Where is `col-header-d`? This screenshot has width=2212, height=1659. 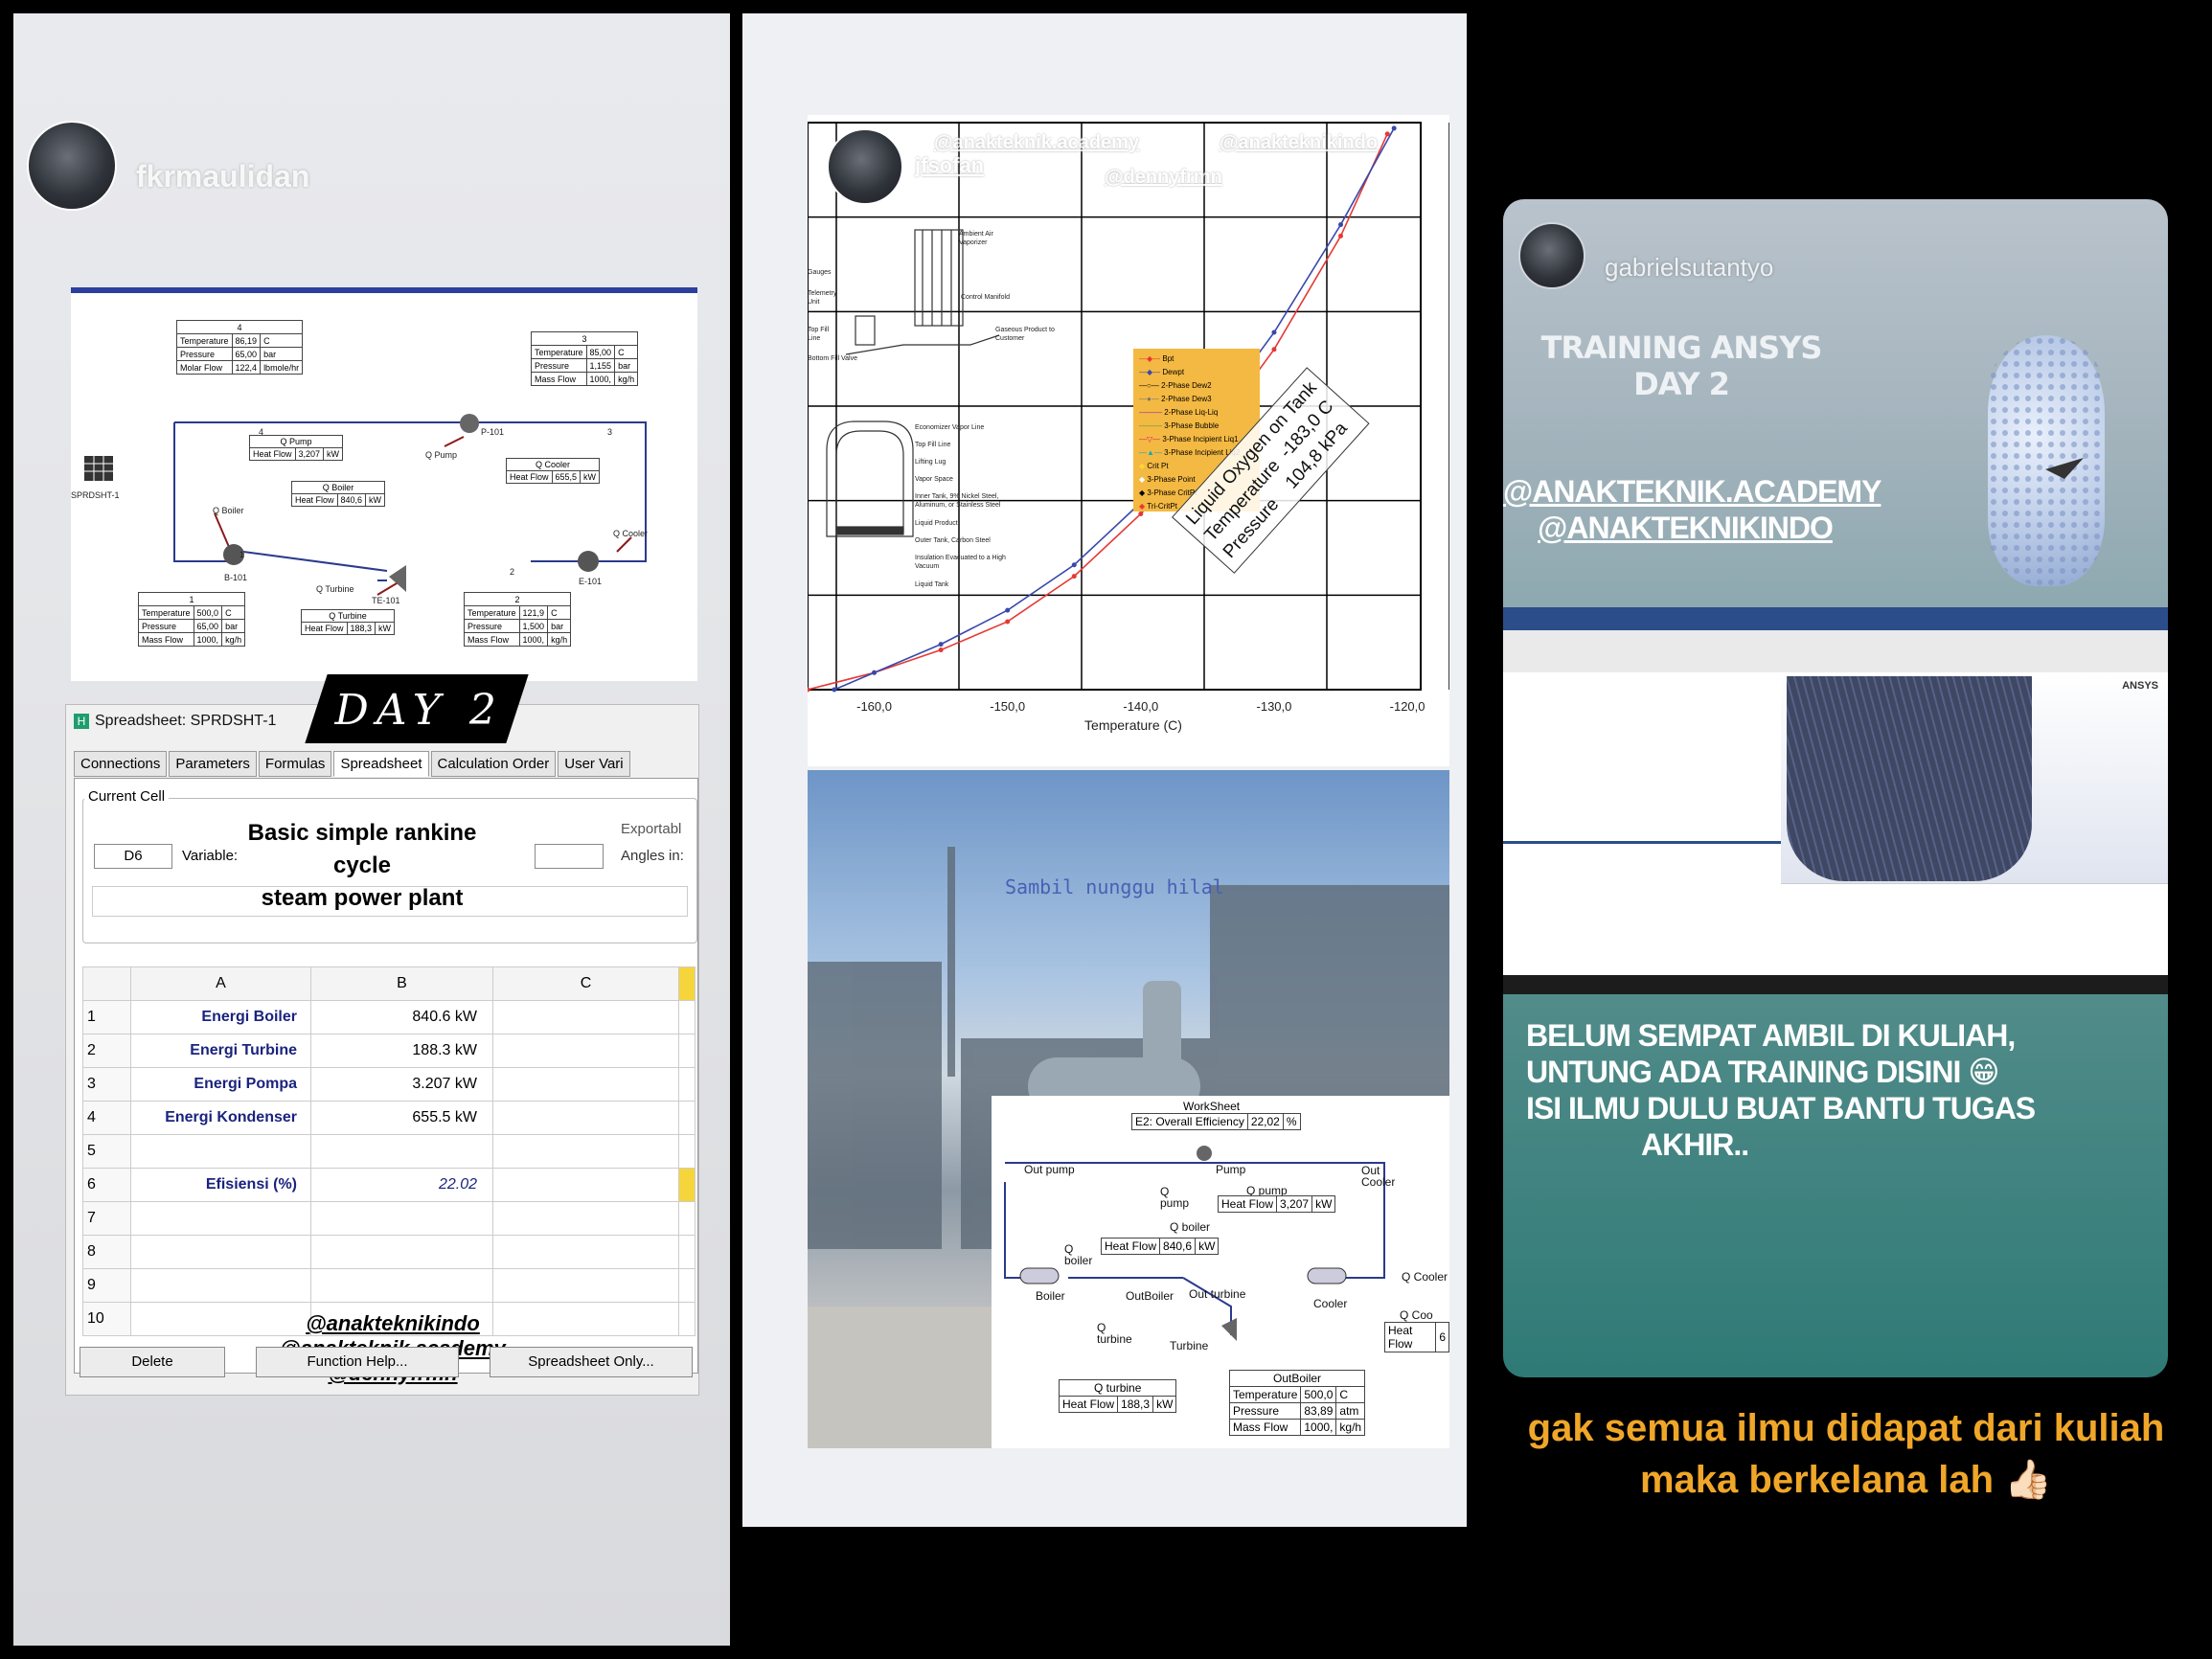
col-header-d is located at coordinates (687, 983).